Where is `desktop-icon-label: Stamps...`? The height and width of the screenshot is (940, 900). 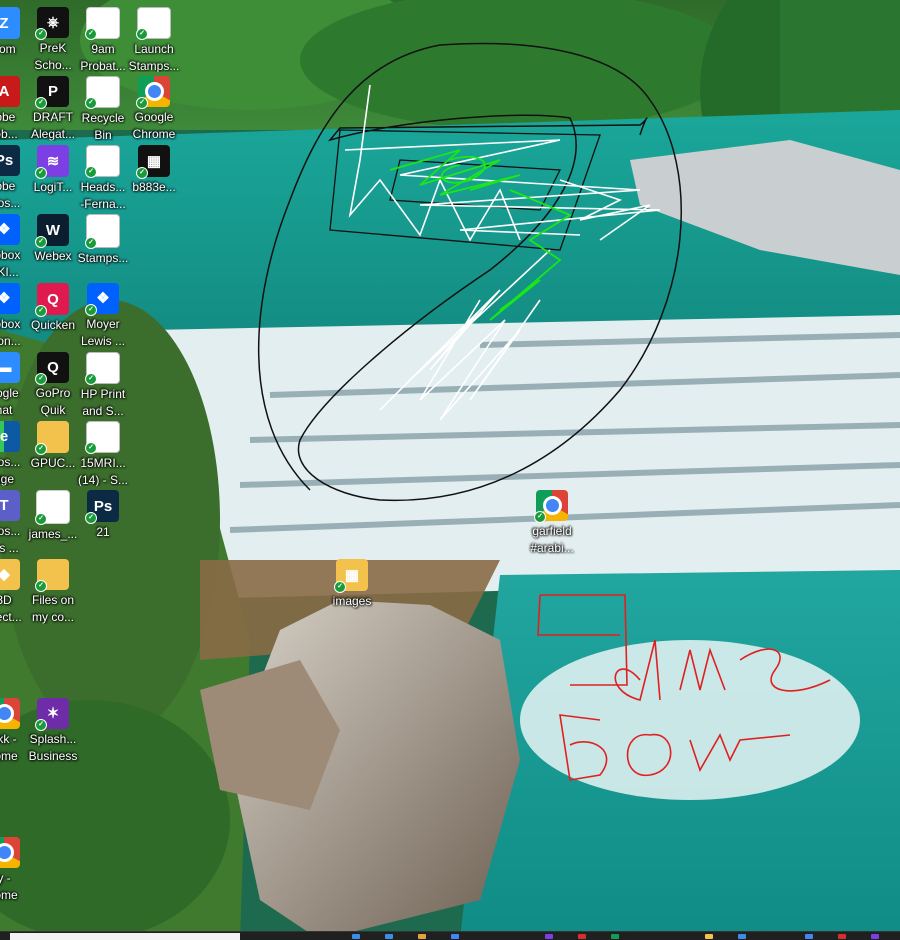
desktop-icon-label: Stamps... is located at coordinates (103, 258).